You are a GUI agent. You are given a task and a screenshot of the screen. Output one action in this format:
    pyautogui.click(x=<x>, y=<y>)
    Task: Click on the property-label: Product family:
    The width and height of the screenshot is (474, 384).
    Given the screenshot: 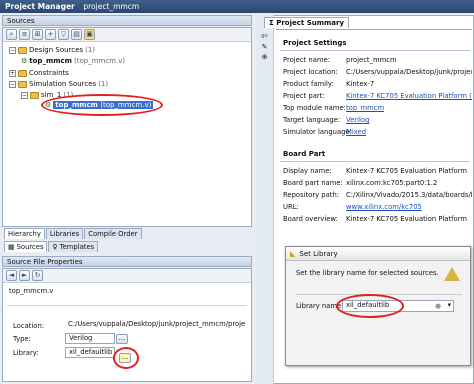 What is the action you would take?
    pyautogui.click(x=308, y=84)
    